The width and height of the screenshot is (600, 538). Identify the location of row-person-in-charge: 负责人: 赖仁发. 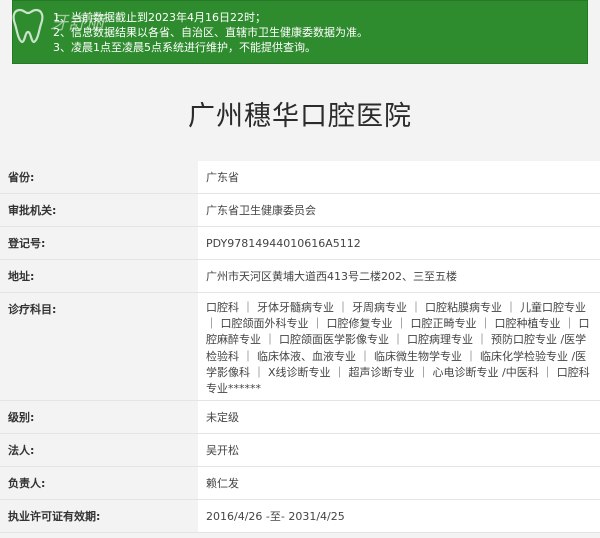
(300, 483).